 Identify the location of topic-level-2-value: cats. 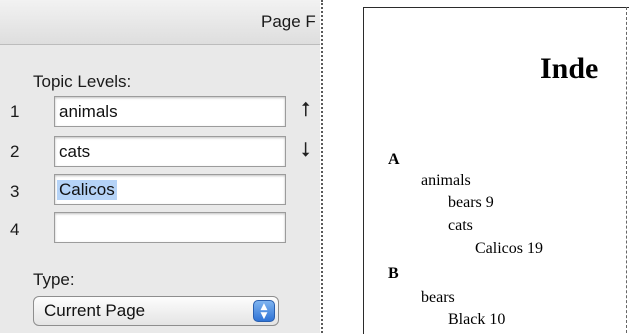
(75, 151).